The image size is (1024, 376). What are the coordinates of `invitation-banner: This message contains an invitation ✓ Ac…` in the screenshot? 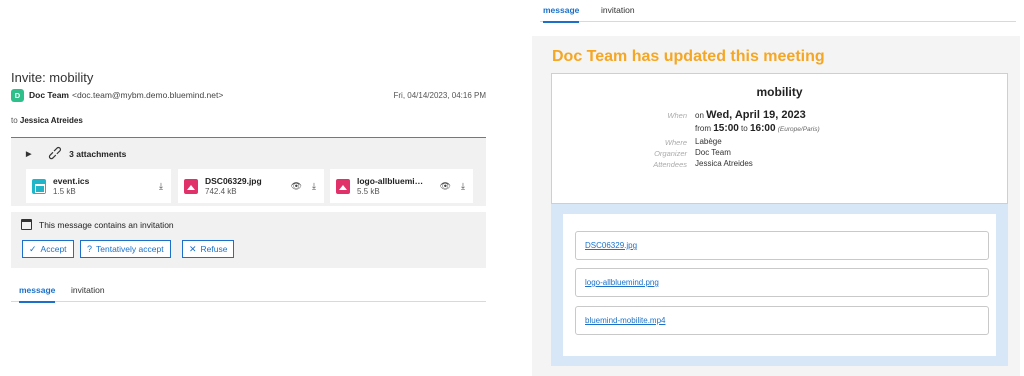 It's located at (248, 240).